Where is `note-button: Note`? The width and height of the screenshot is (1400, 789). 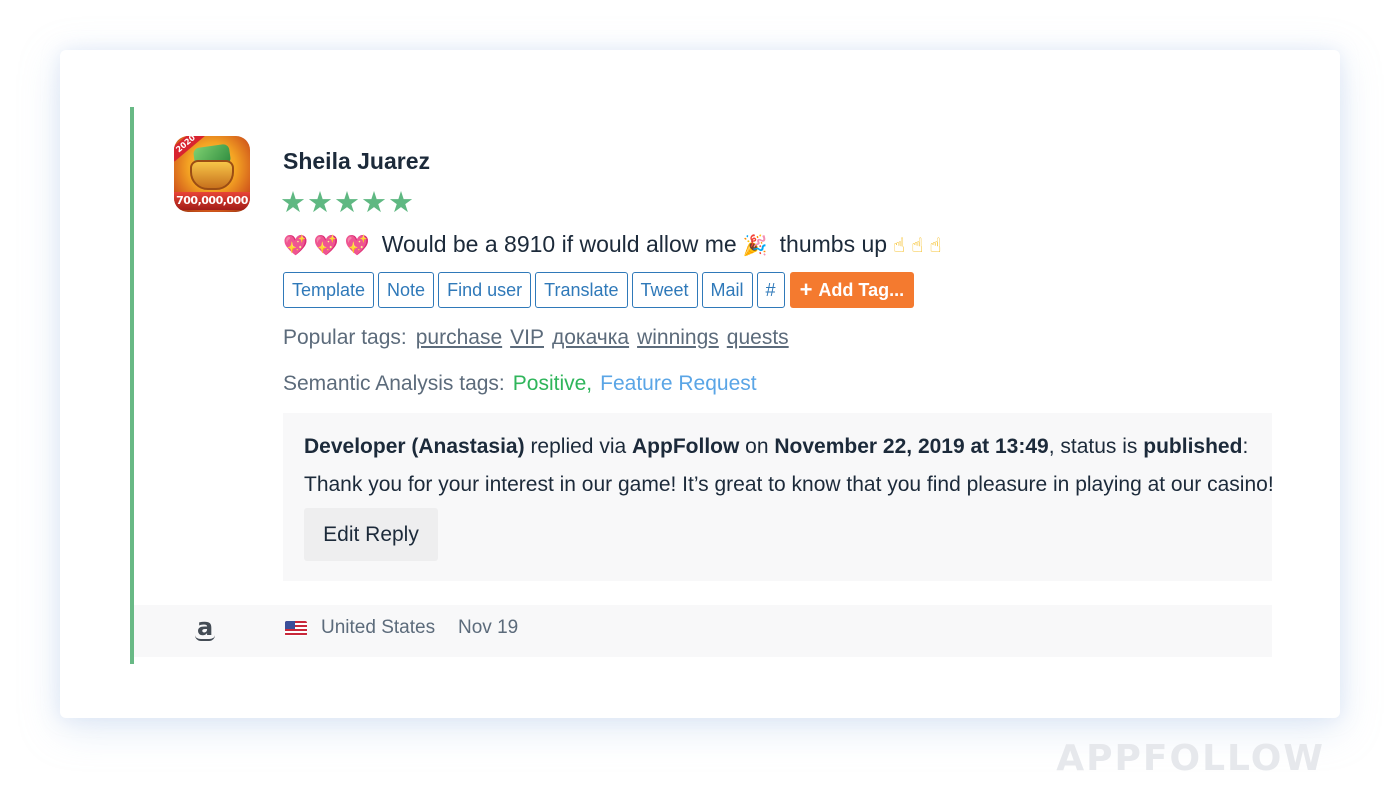 note-button: Note is located at coordinates (406, 290).